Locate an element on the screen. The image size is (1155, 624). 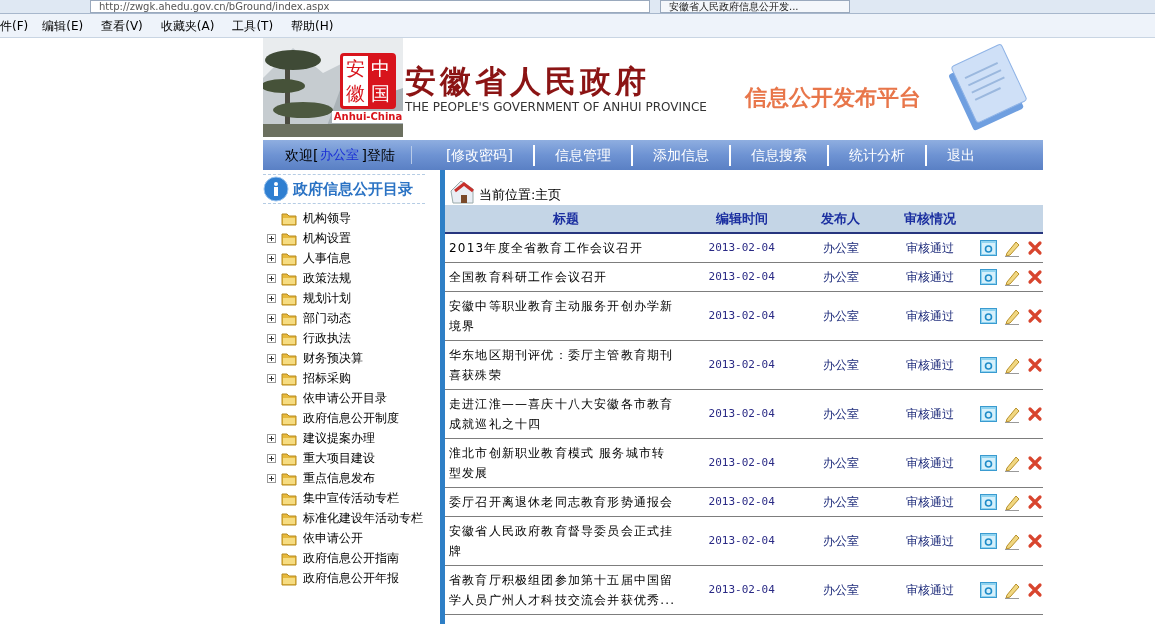
menu-item: 编辑(E) is located at coordinates (63, 25).